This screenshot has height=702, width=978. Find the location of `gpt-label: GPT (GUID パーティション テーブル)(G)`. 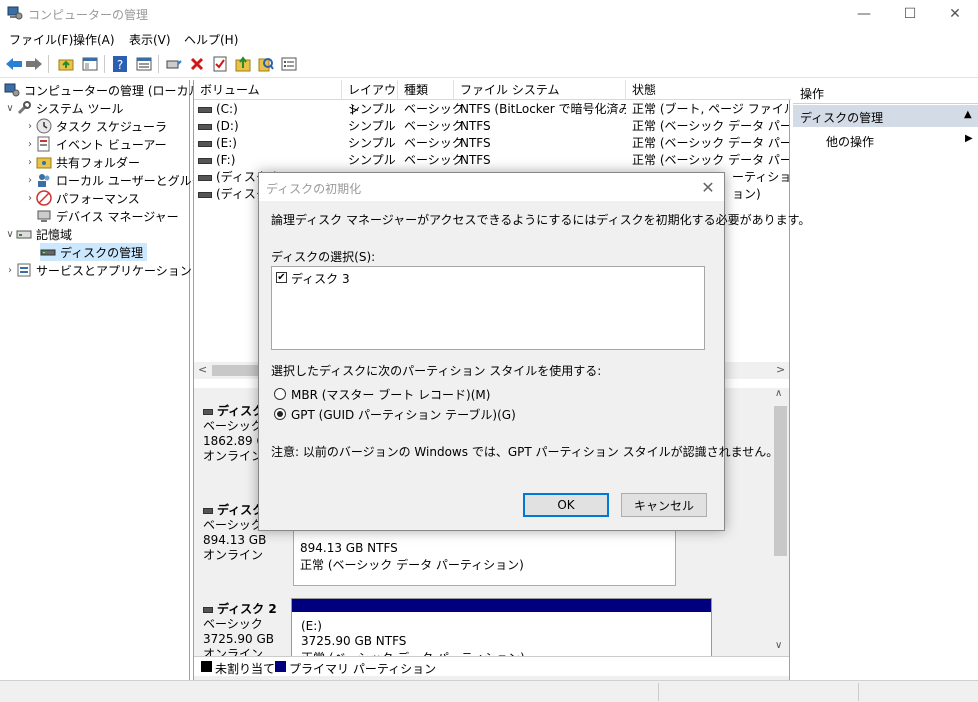

gpt-label: GPT (GUID パーティション テーブル)(G) is located at coordinates (403, 414).